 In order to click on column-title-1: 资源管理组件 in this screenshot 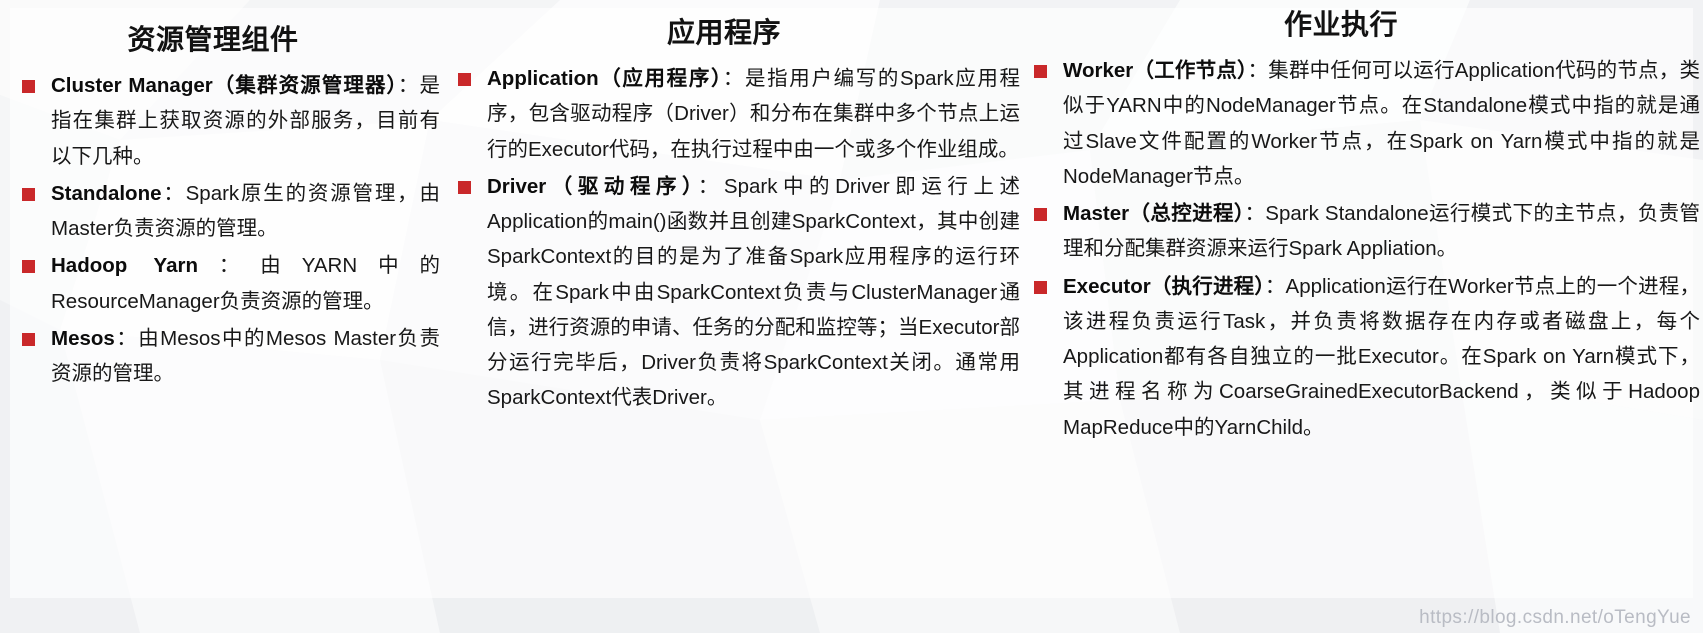, I will do `click(213, 39)`.